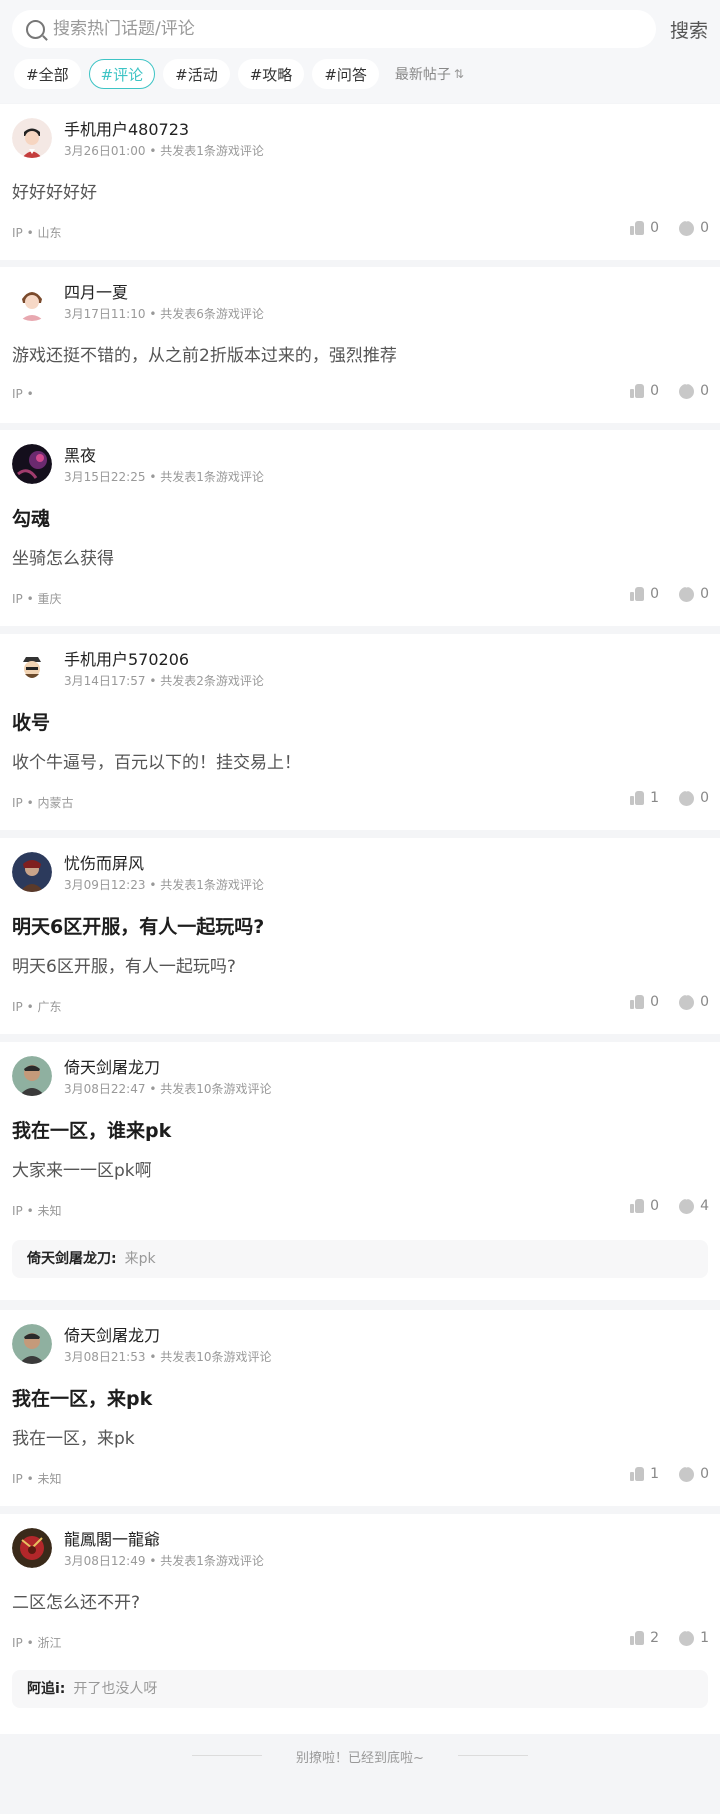 The width and height of the screenshot is (720, 1814). Describe the element at coordinates (126, 128) in the screenshot. I see `username: 手机用户480723` at that location.